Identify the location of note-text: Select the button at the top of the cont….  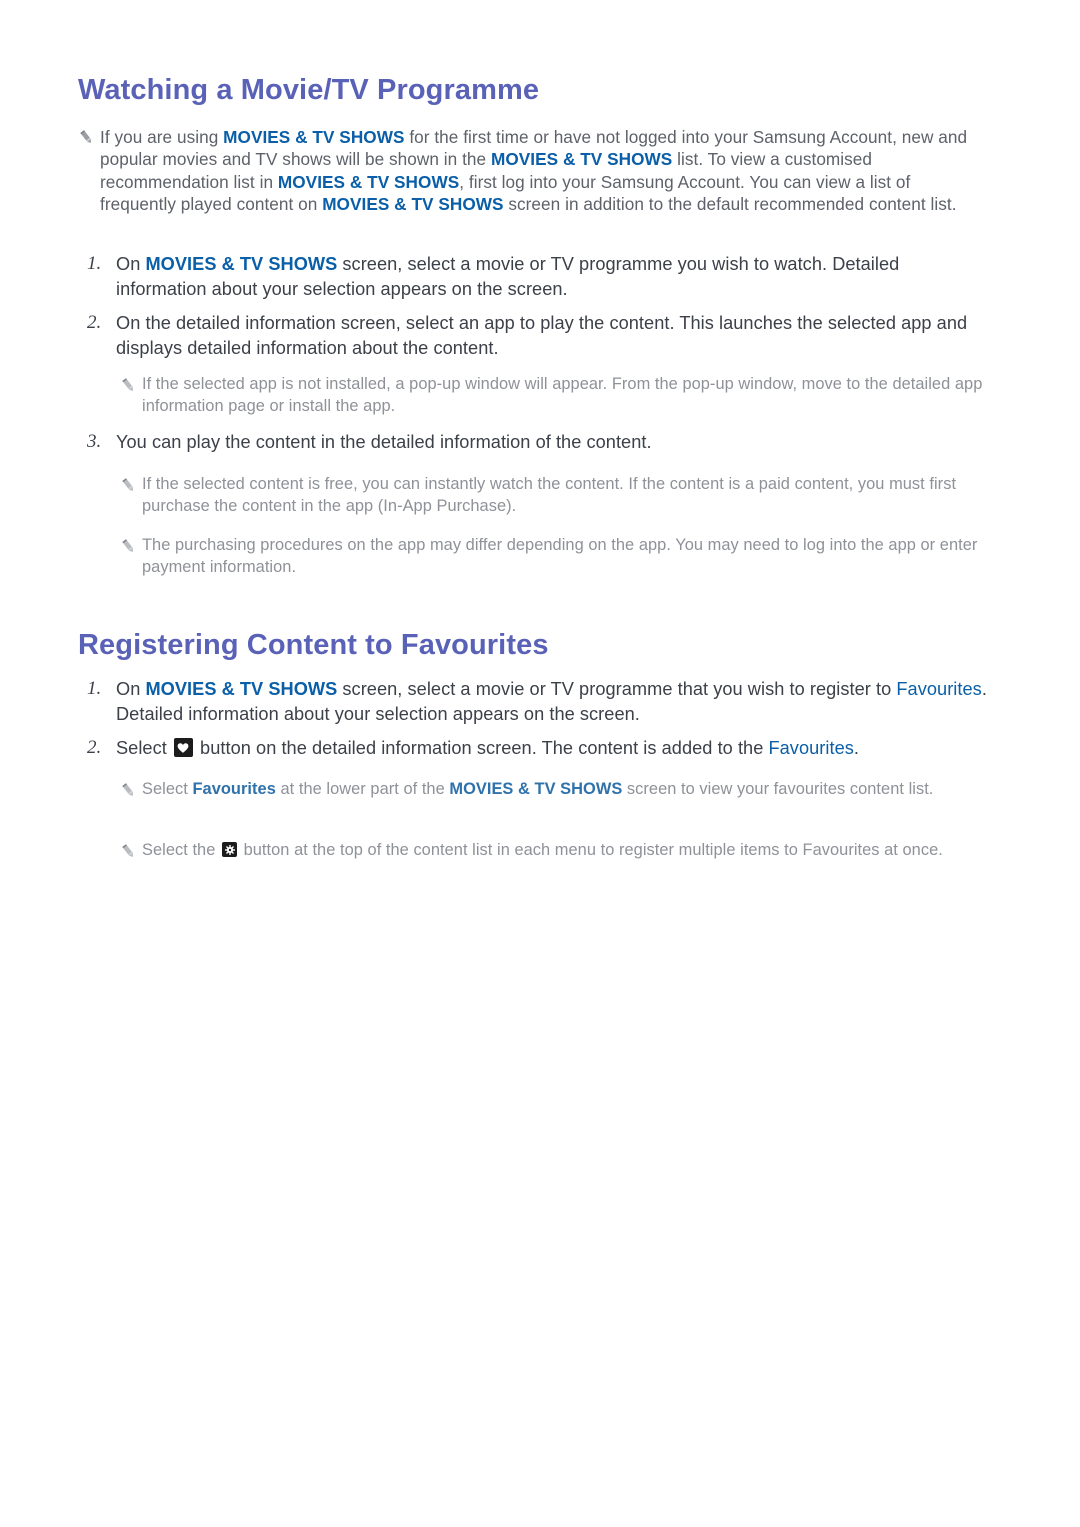
(576, 851).